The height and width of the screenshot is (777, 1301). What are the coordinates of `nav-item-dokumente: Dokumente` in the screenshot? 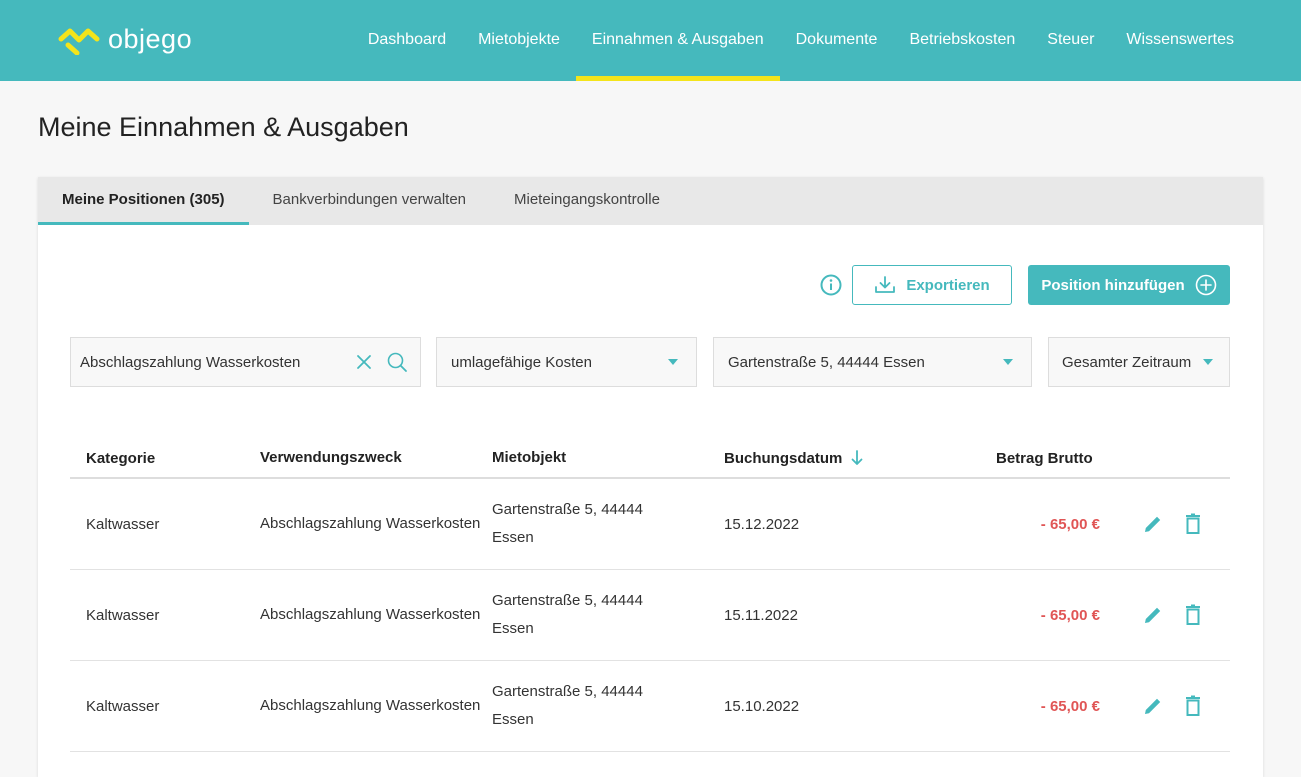 It's located at (837, 40).